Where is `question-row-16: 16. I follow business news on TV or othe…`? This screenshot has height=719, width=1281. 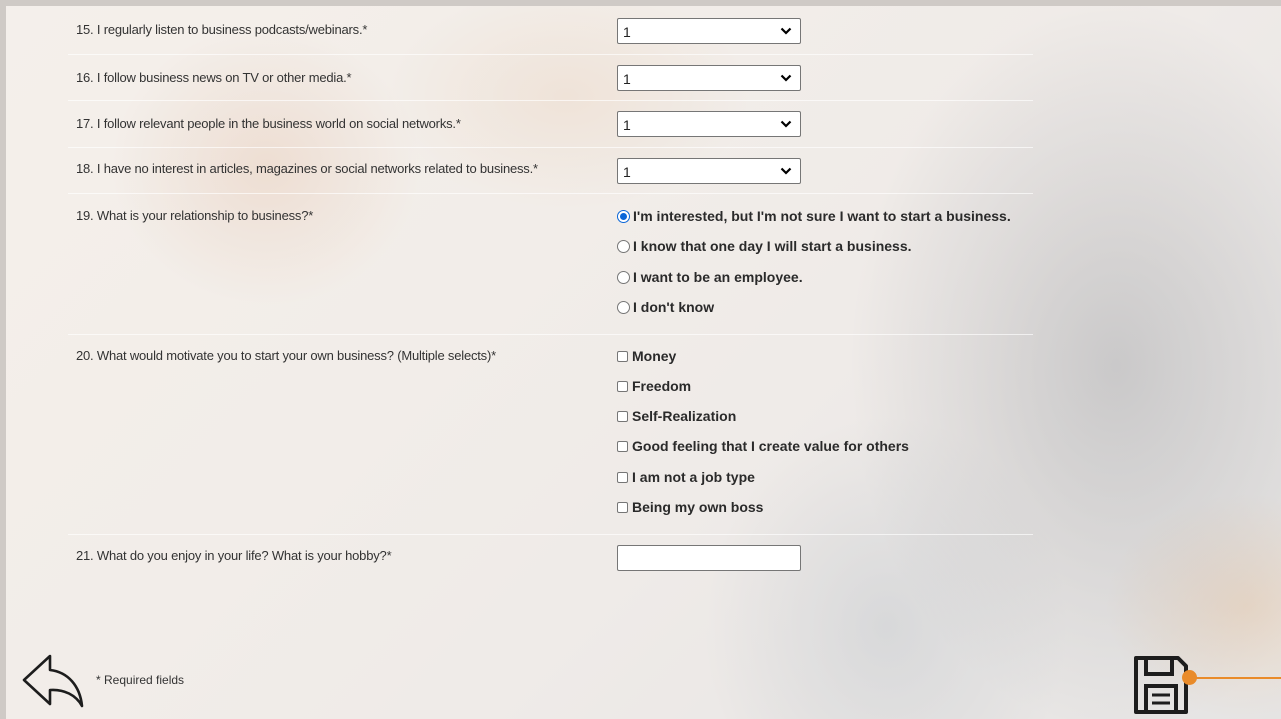 question-row-16: 16. I follow business news on TV or othe… is located at coordinates (550, 78).